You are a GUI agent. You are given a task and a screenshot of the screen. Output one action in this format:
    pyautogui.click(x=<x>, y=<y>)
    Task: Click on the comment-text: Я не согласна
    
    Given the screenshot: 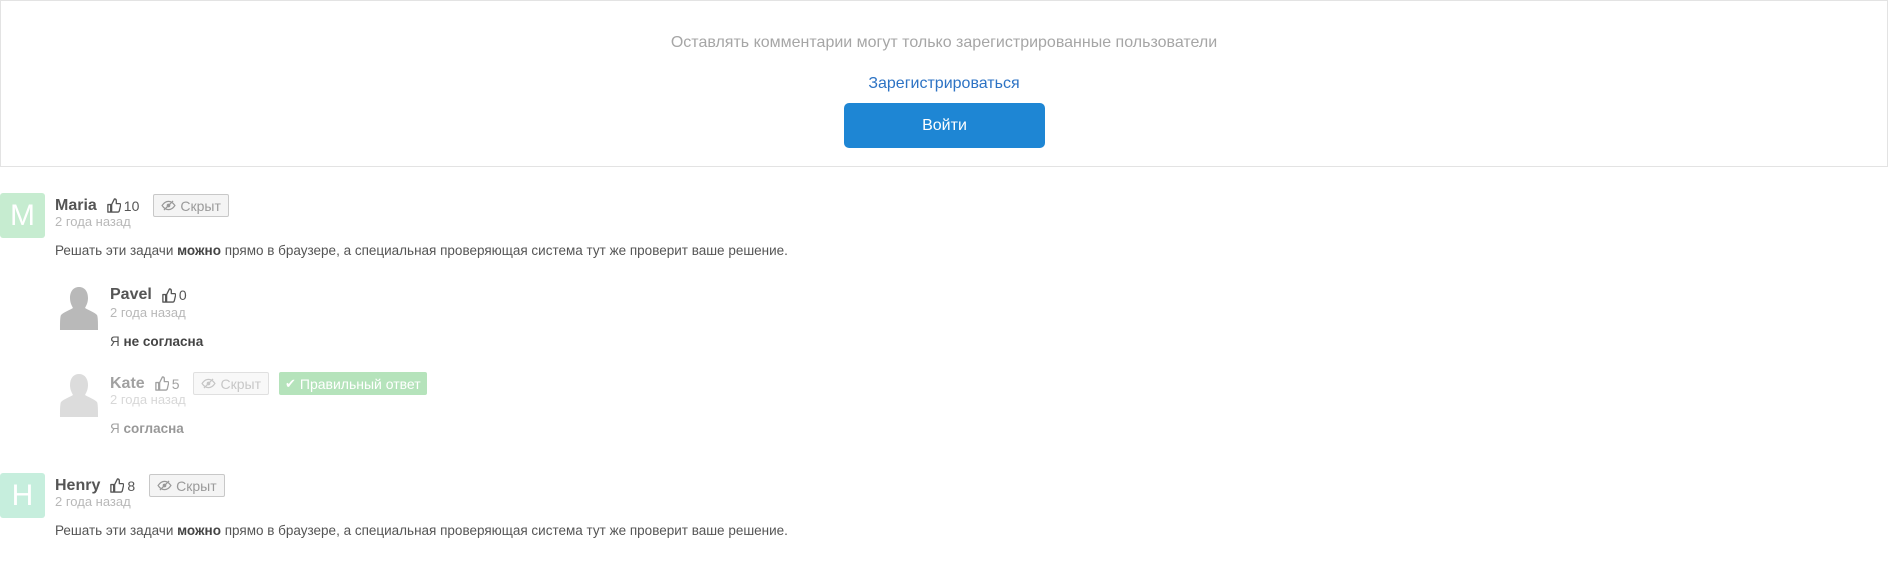 What is the action you would take?
    pyautogui.click(x=157, y=341)
    